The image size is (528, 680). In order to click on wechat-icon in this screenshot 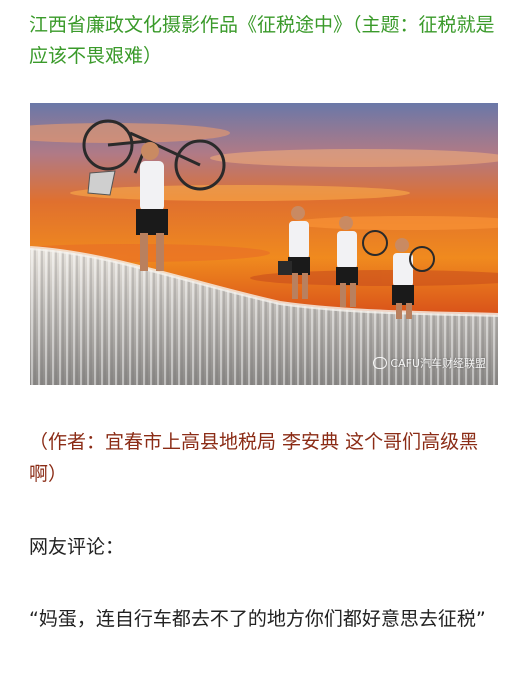, I will do `click(380, 363)`.